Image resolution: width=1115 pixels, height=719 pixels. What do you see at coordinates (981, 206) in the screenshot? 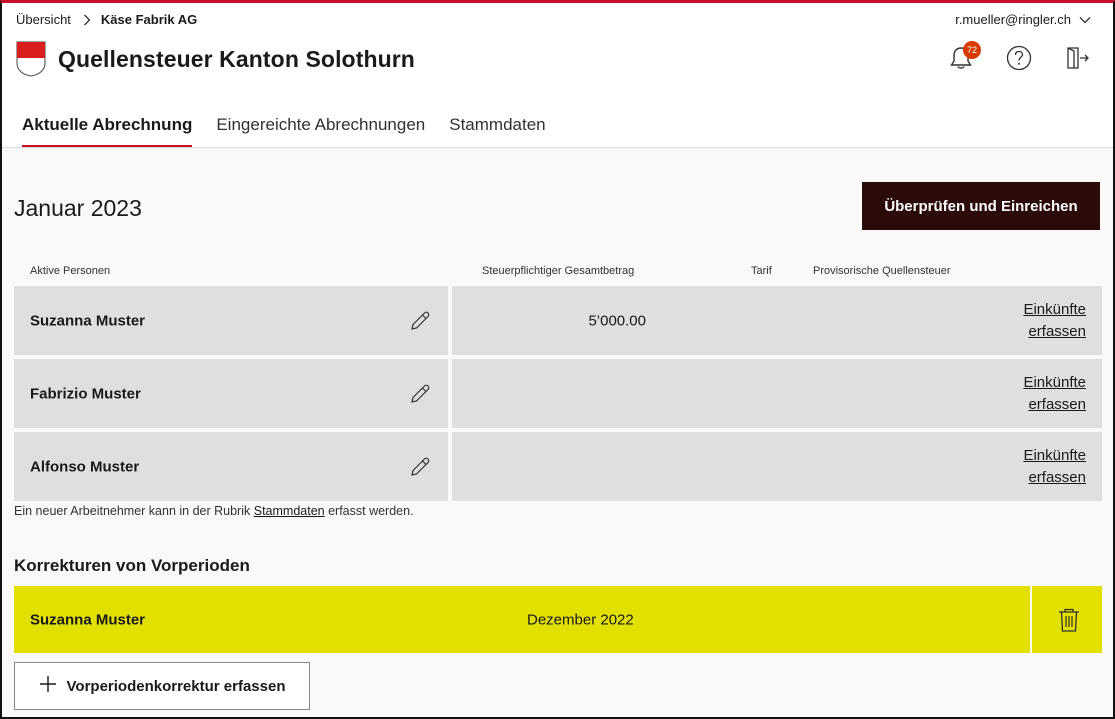
I see `review-and-submit-button: Überprüfen und Einreichen` at bounding box center [981, 206].